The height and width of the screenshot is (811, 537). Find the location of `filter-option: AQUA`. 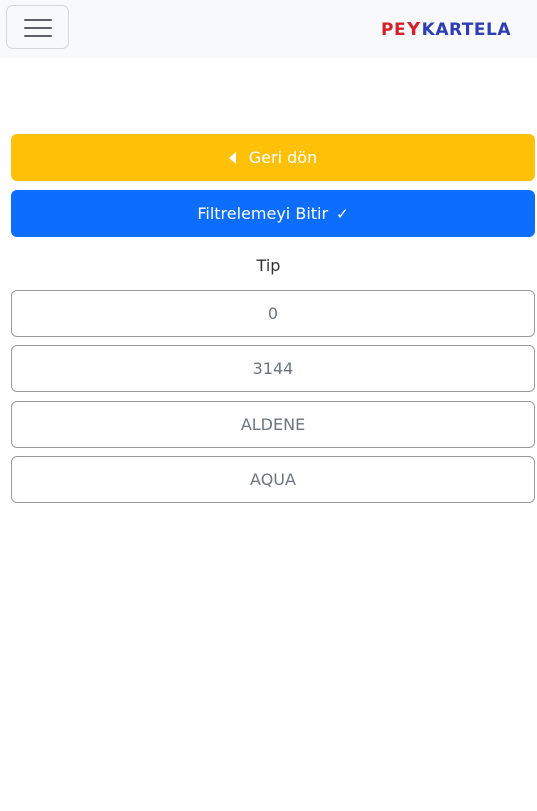

filter-option: AQUA is located at coordinates (273, 479).